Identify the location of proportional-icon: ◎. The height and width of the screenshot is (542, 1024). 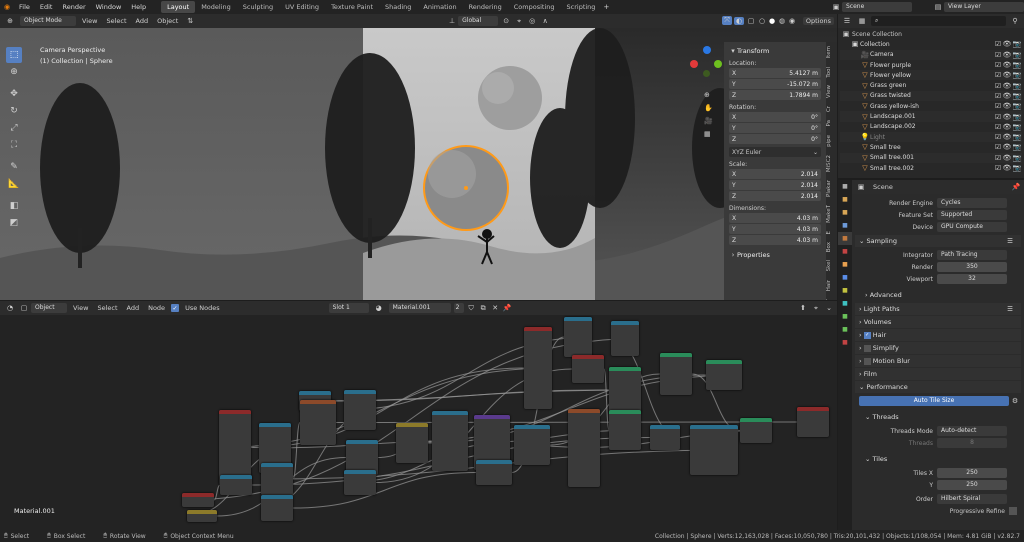
(532, 21).